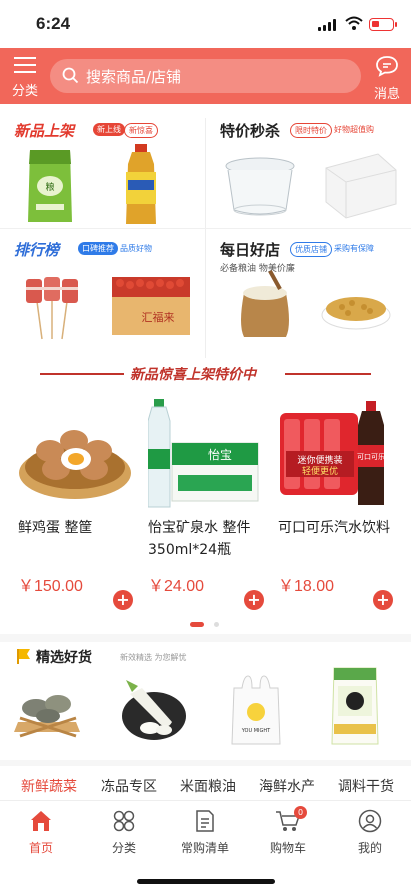  I want to click on promo-new-arrivals: 新品上架 新上线 新惊喜 粮, so click(102, 170).